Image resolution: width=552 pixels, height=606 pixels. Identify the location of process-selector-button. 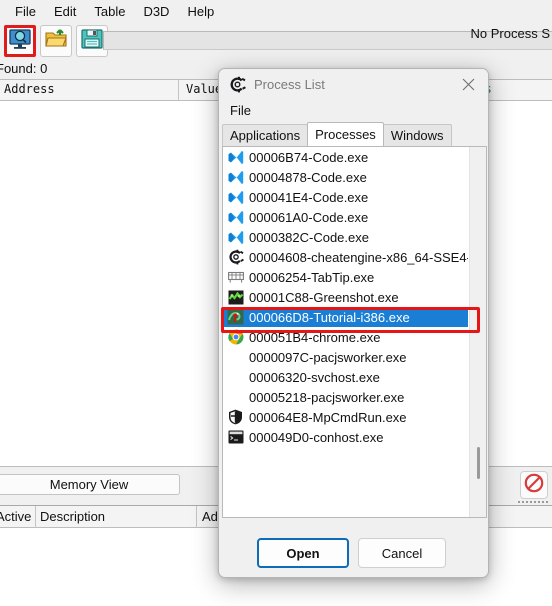
(20, 41).